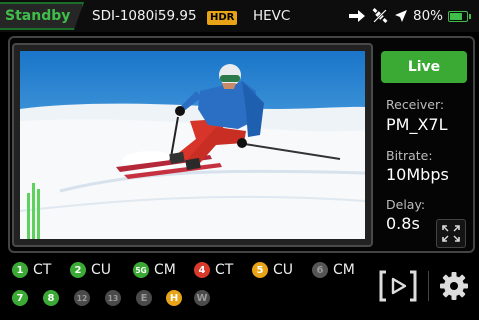 The width and height of the screenshot is (479, 320). I want to click on link-badge: 1, so click(20, 270).